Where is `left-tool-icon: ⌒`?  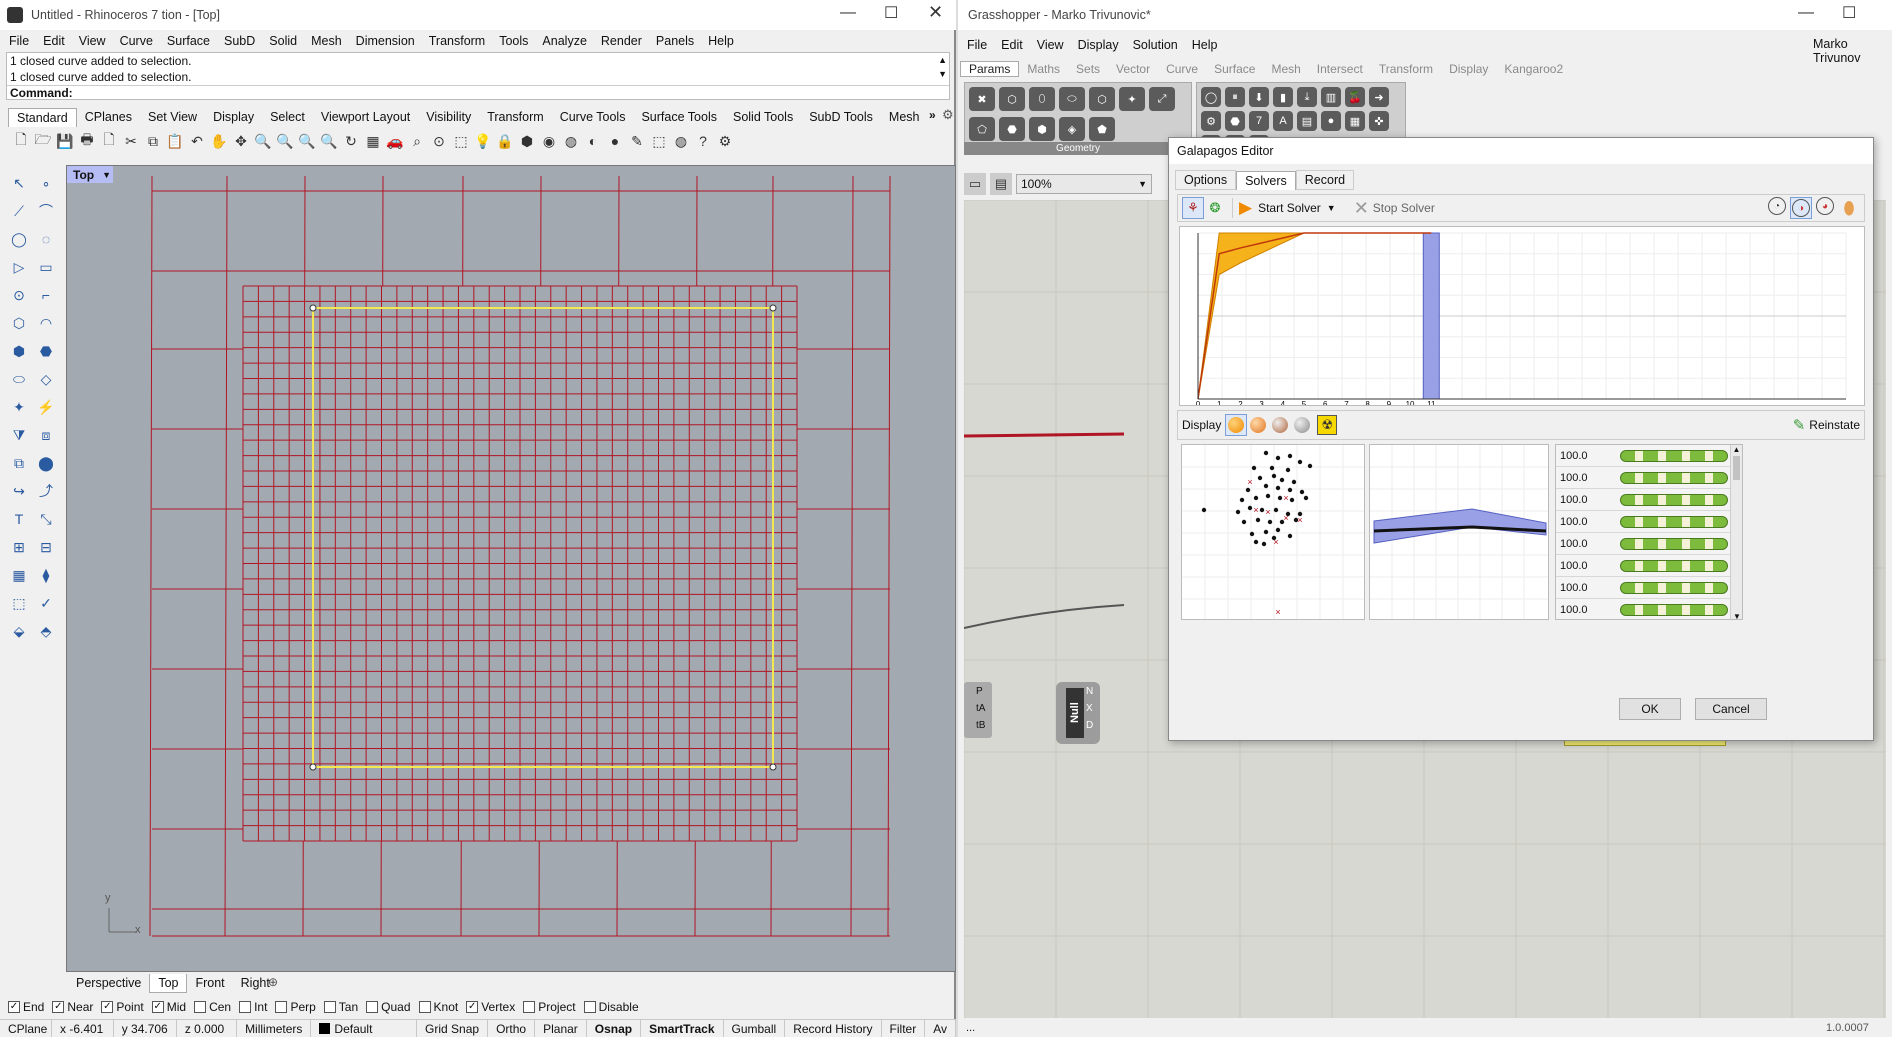 left-tool-icon: ⌒ is located at coordinates (46, 211).